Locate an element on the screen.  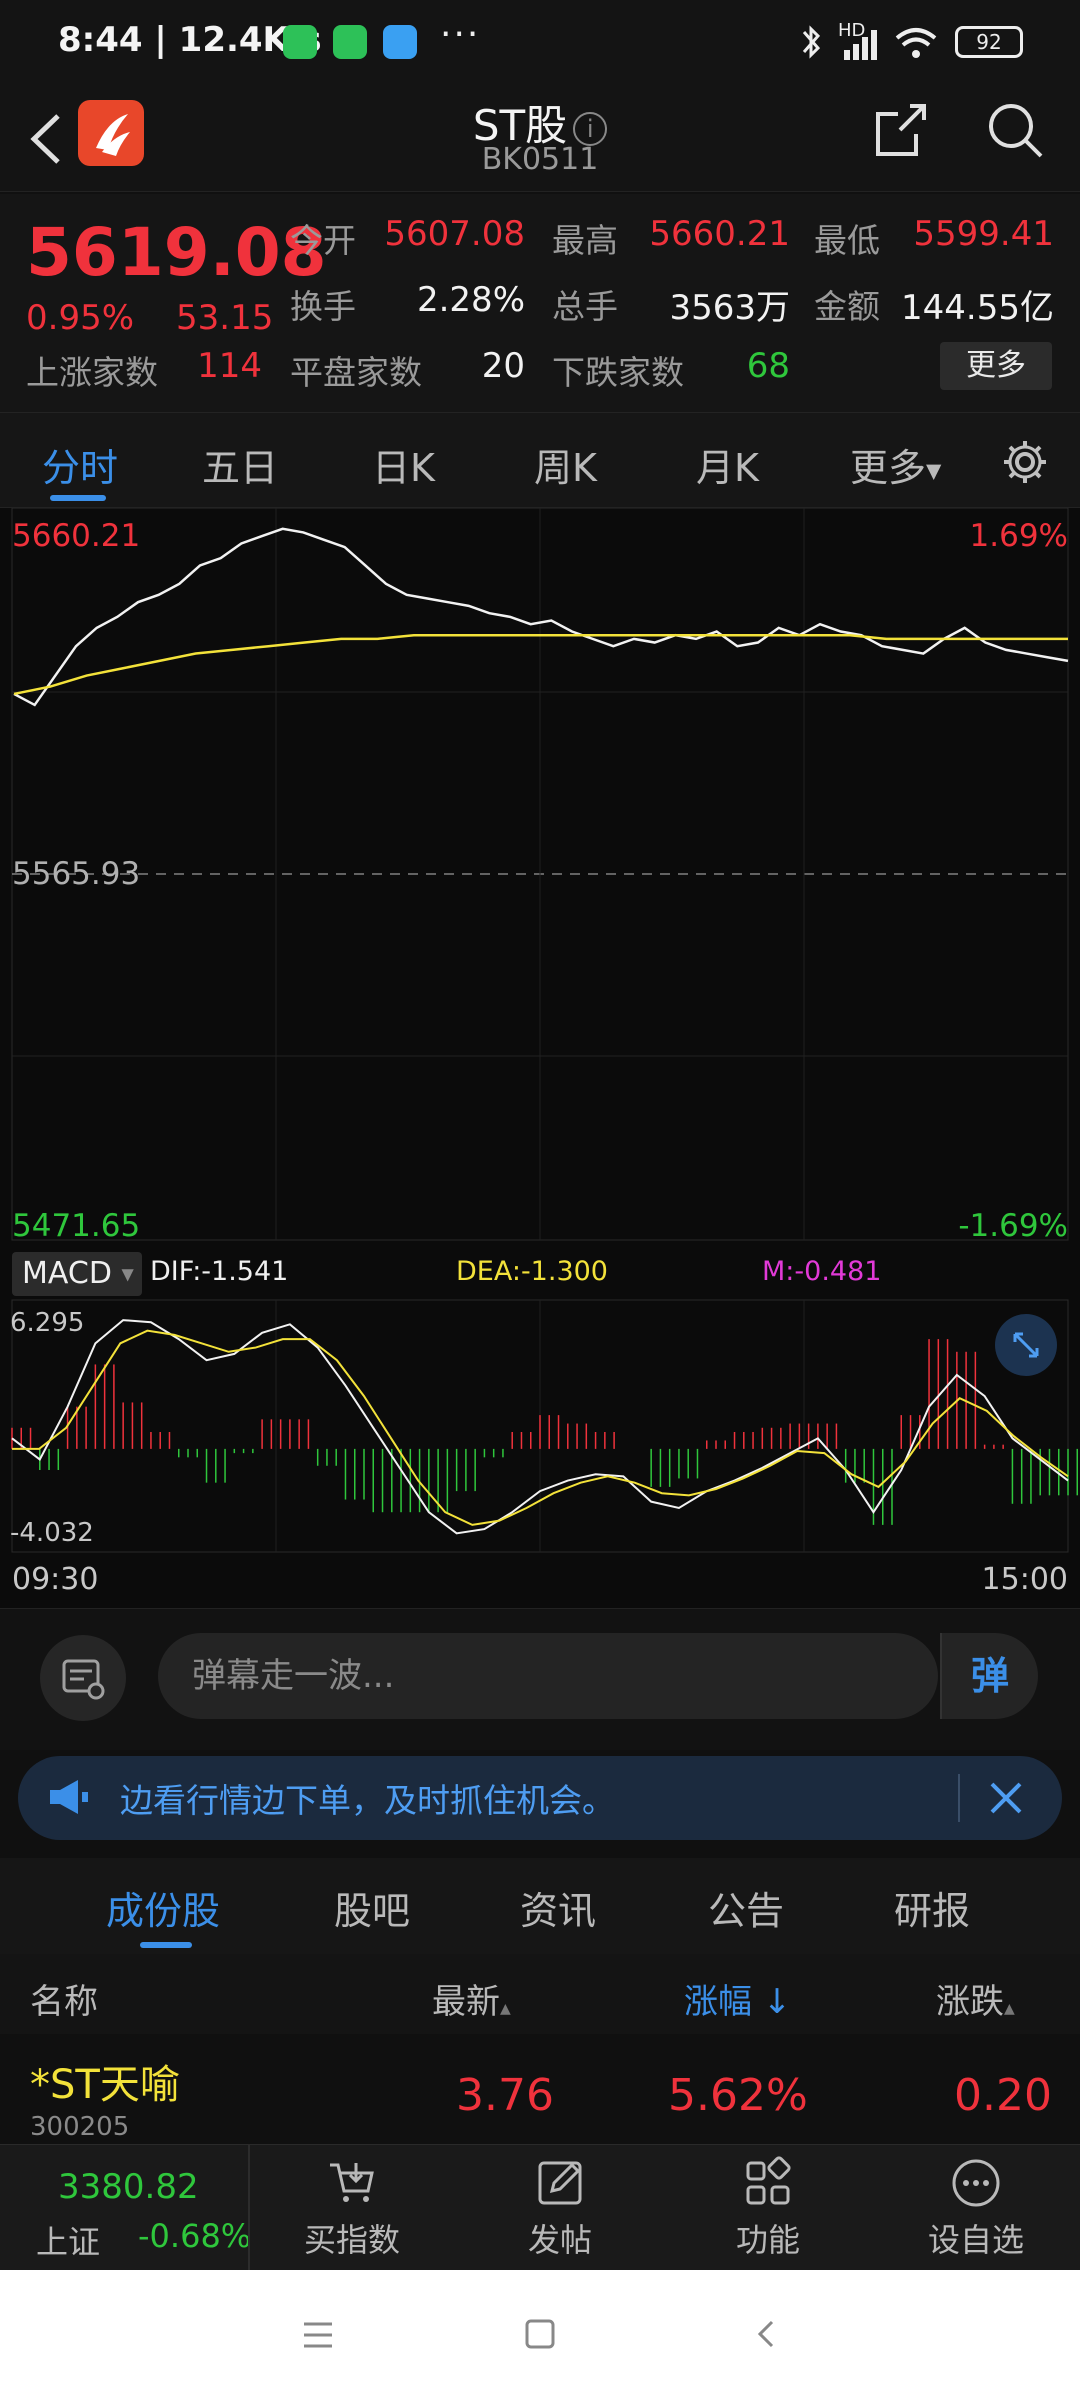
edit-icon is located at coordinates (560, 2183).